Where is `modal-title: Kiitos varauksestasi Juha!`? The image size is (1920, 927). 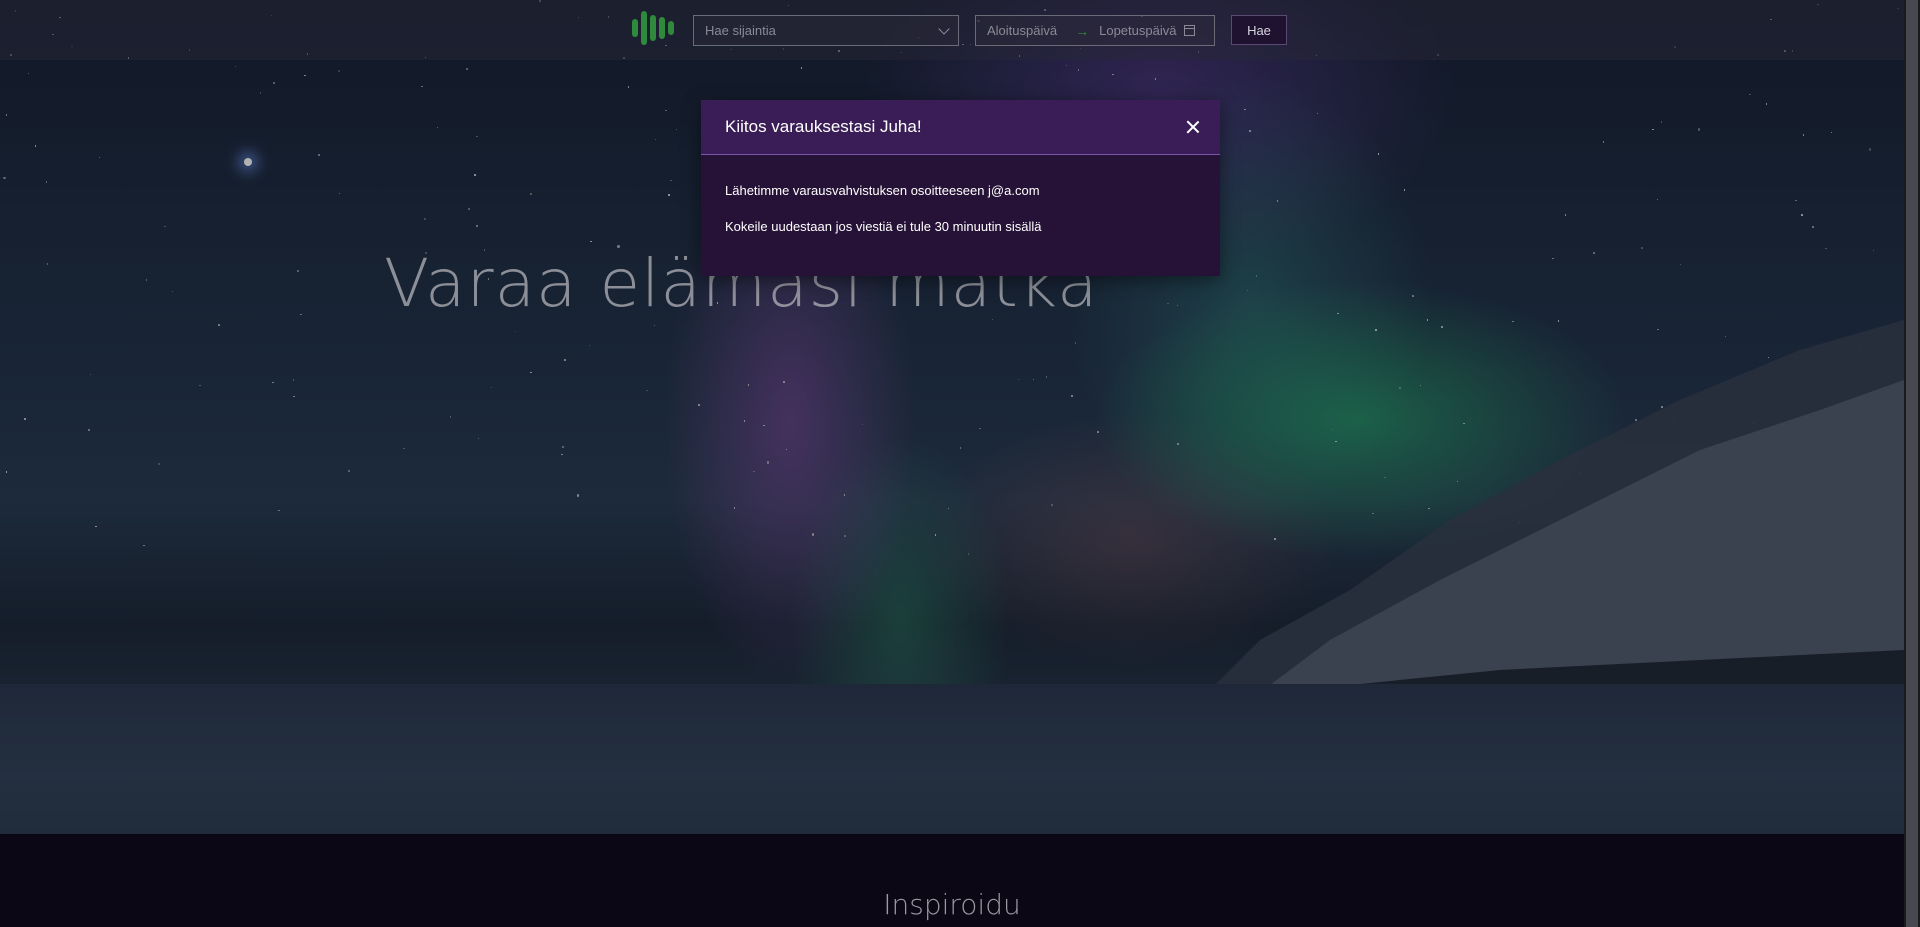
modal-title: Kiitos varauksestasi Juha! is located at coordinates (823, 126).